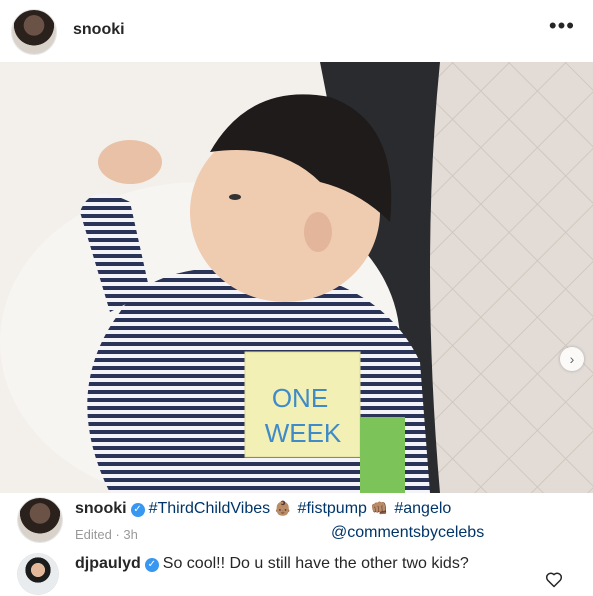 The image size is (593, 596). Describe the element at coordinates (332, 508) in the screenshot. I see `hashtag-fistpump: #fistpump` at that location.